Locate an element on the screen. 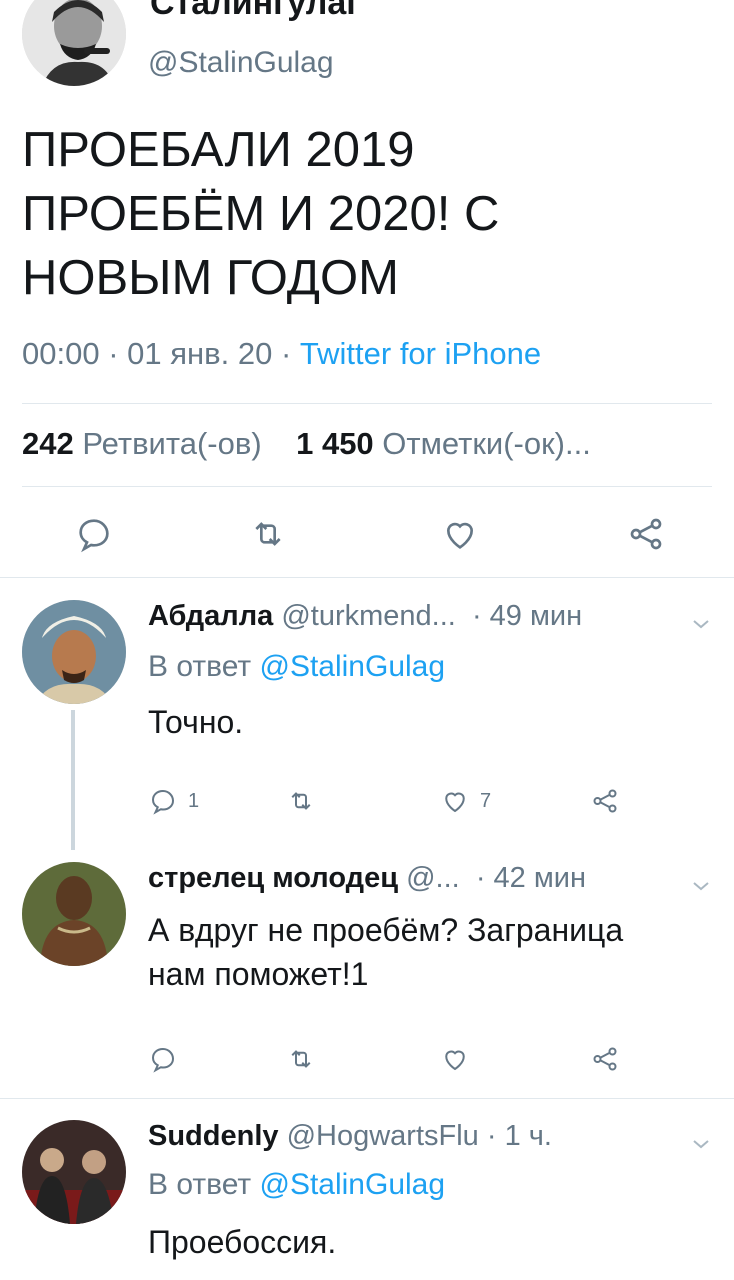  reply-text: Проебоссия. is located at coordinates (242, 1242).